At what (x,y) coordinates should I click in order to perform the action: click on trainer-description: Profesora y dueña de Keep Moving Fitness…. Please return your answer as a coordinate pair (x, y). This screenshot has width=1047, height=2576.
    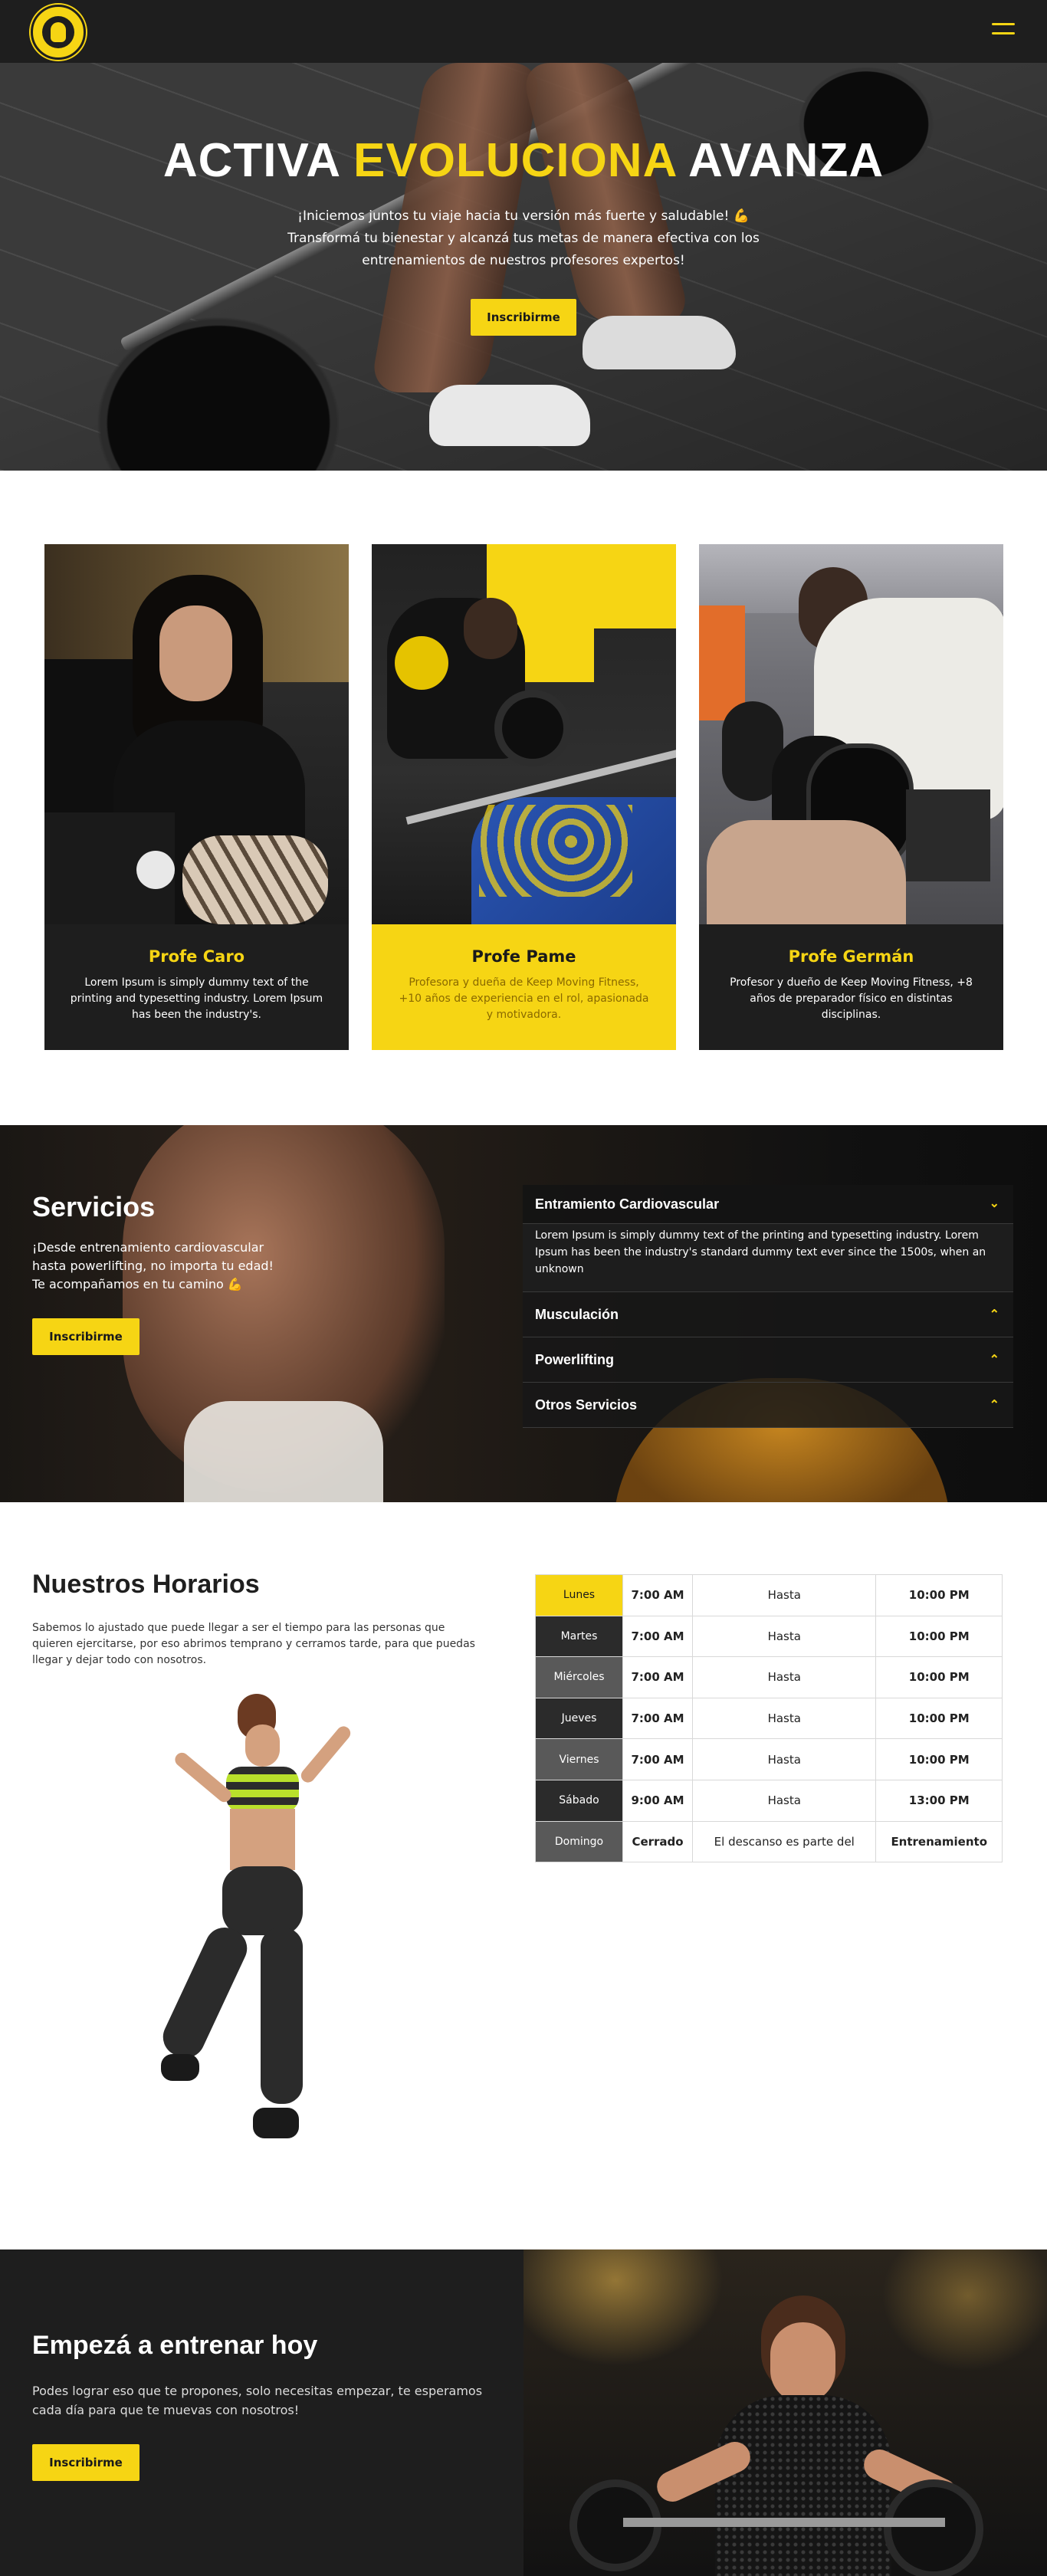
    Looking at the image, I should click on (524, 998).